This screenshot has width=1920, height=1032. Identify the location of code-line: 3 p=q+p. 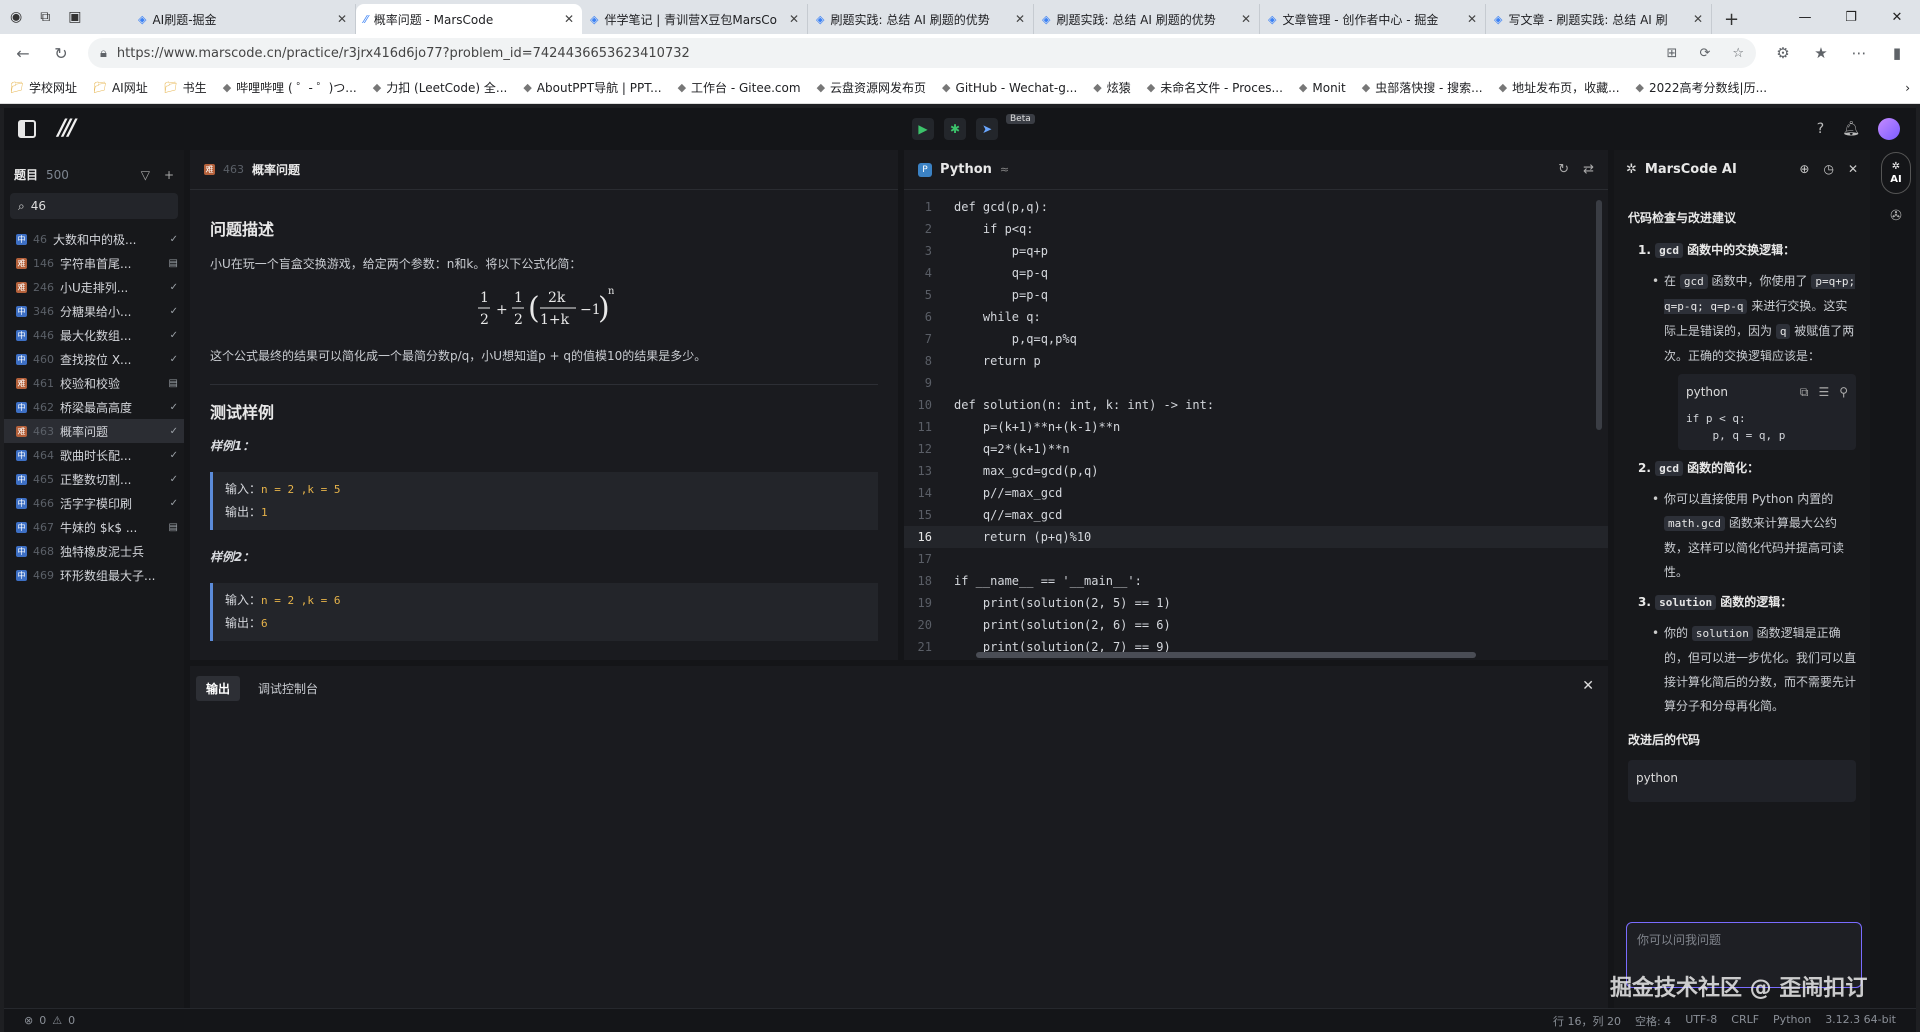
(1256, 251).